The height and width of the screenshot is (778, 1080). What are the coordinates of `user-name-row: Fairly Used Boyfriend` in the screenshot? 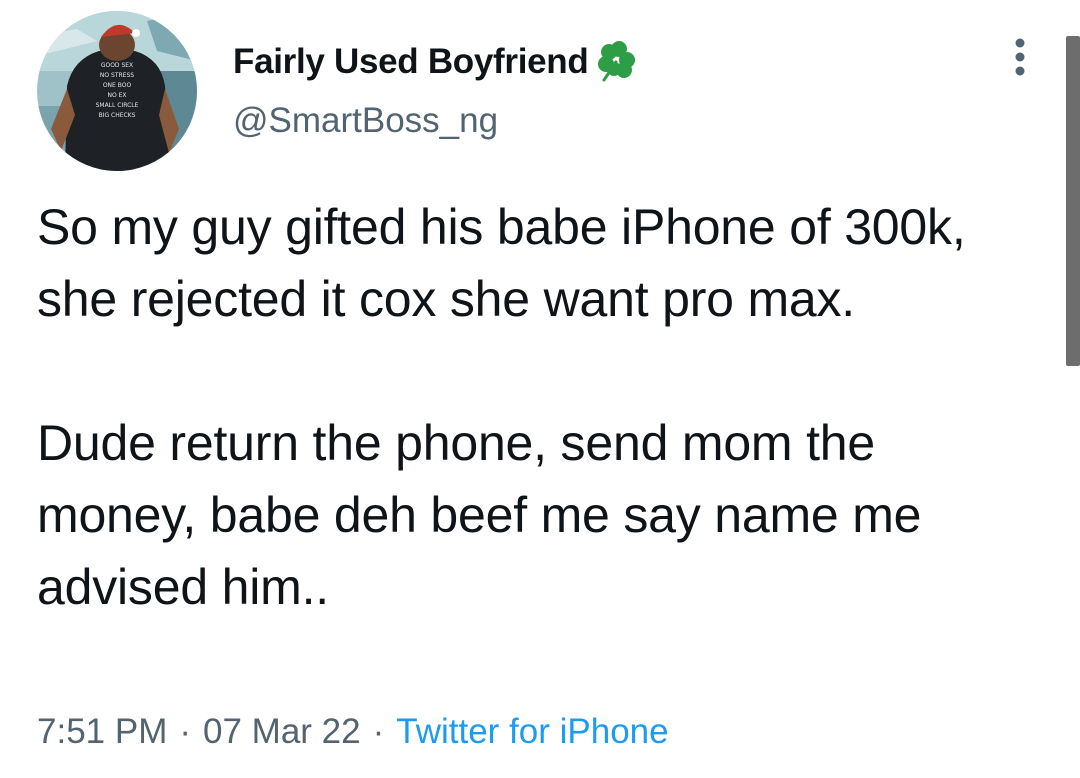 It's located at (435, 62).